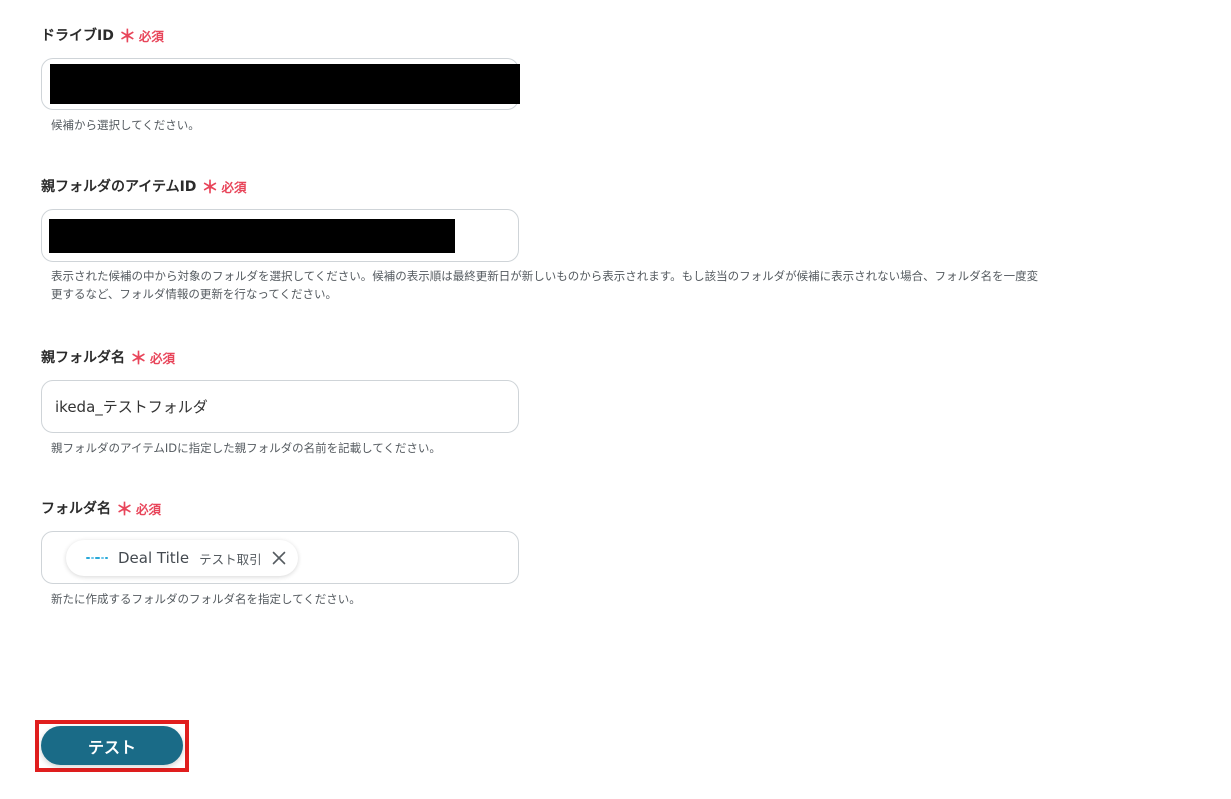 The height and width of the screenshot is (799, 1231). I want to click on close-icon, so click(279, 558).